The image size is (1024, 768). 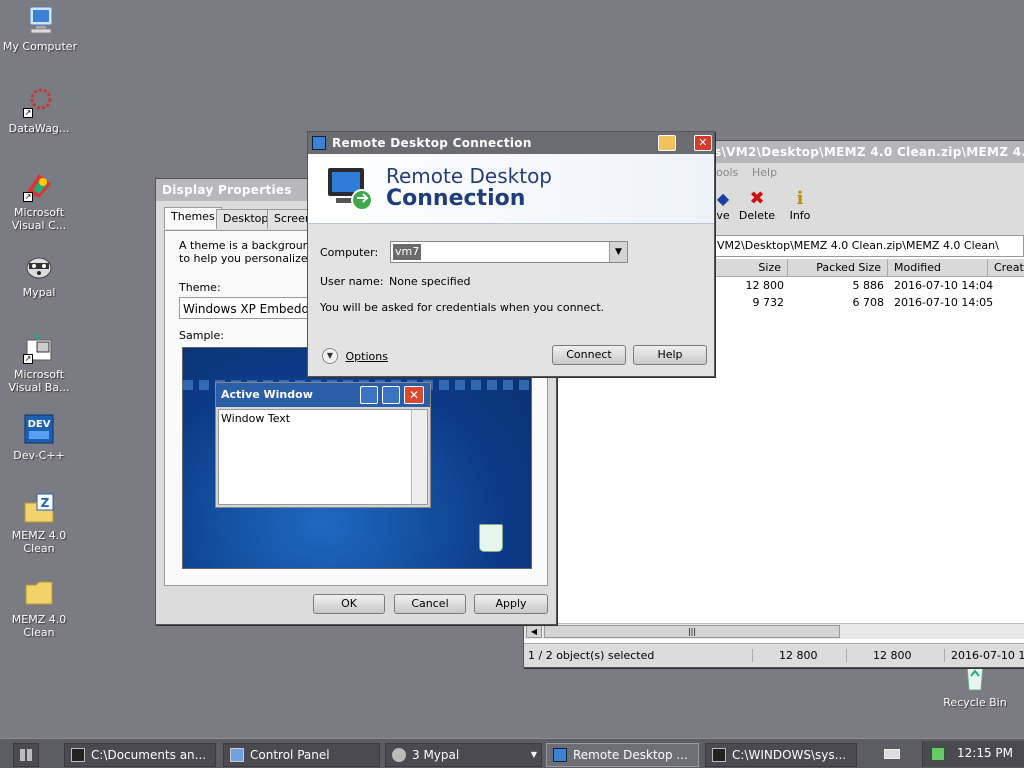 I want to click on computer-combo-value: vm7, so click(x=407, y=252).